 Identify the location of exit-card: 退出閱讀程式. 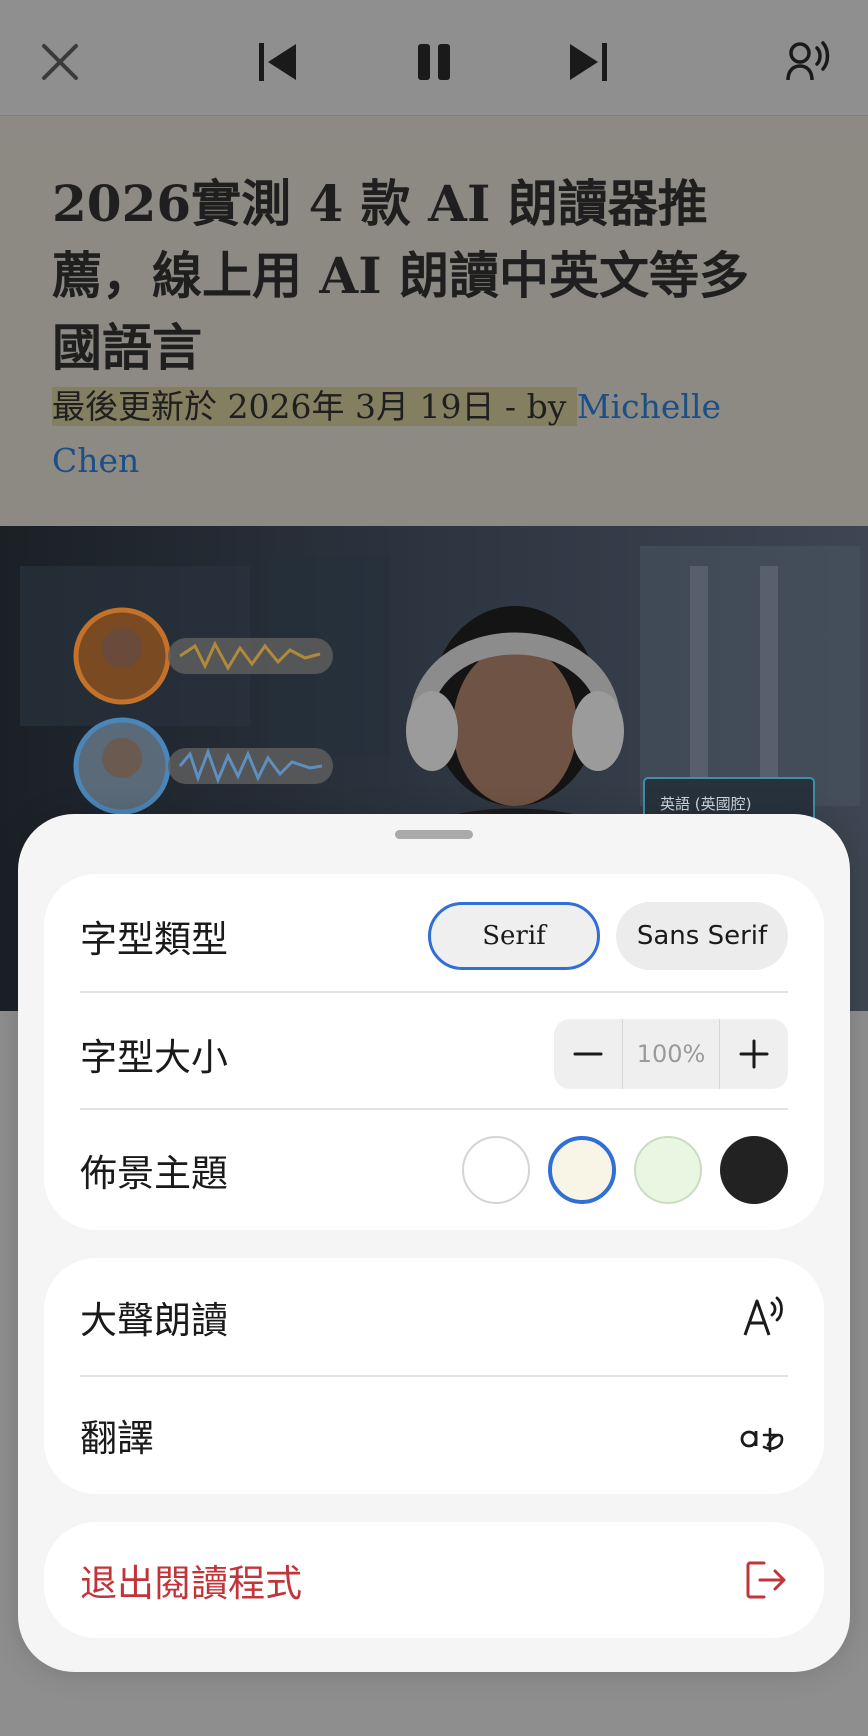
(434, 1580).